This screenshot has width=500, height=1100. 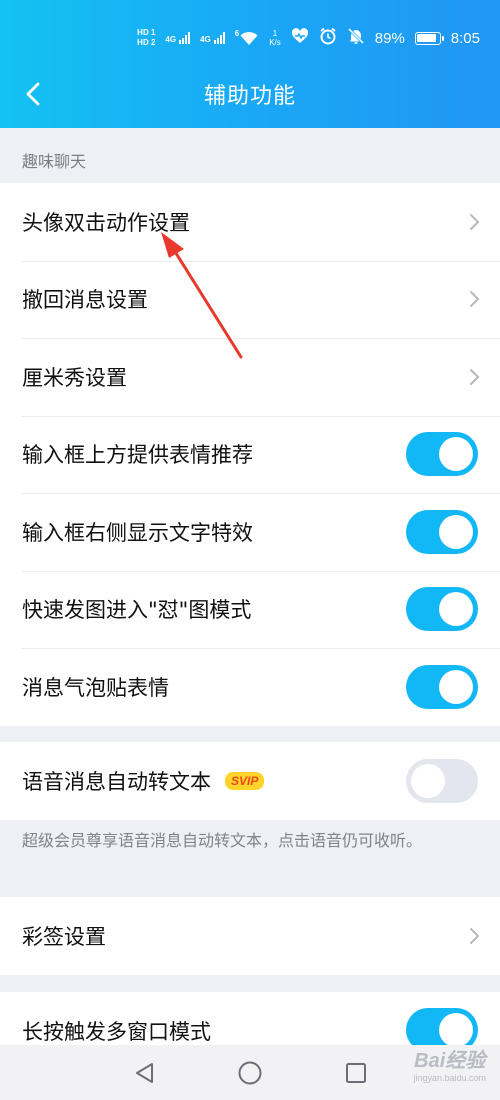 I want to click on settings-group-multiwindow: 长按触发多窗口模式, so click(x=250, y=1018).